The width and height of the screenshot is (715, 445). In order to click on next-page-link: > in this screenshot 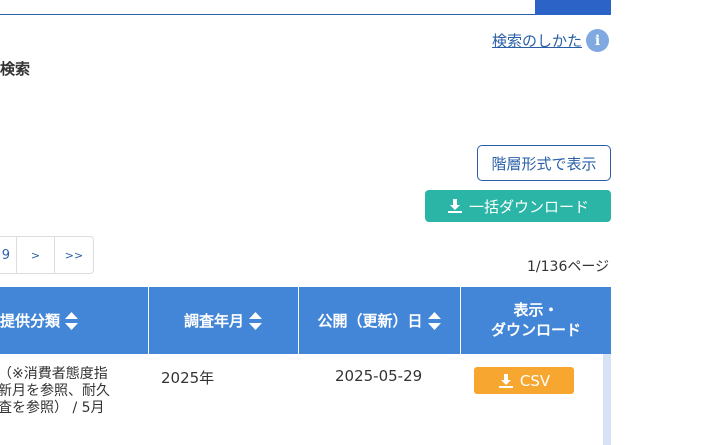, I will do `click(36, 255)`.